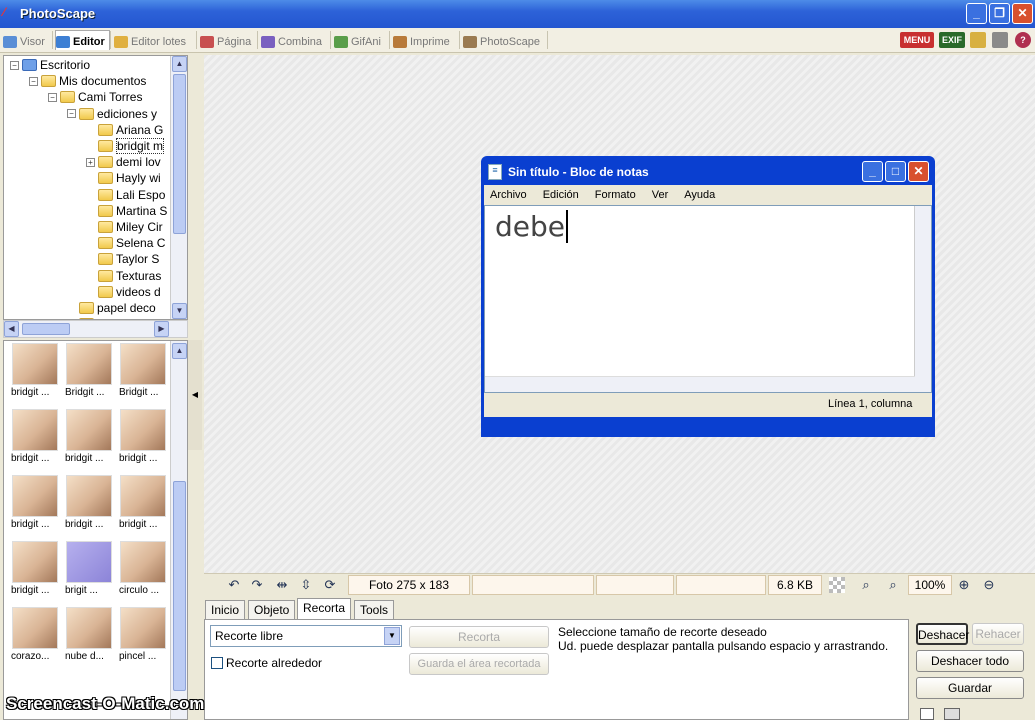  I want to click on folder-icon, so click(978, 40).